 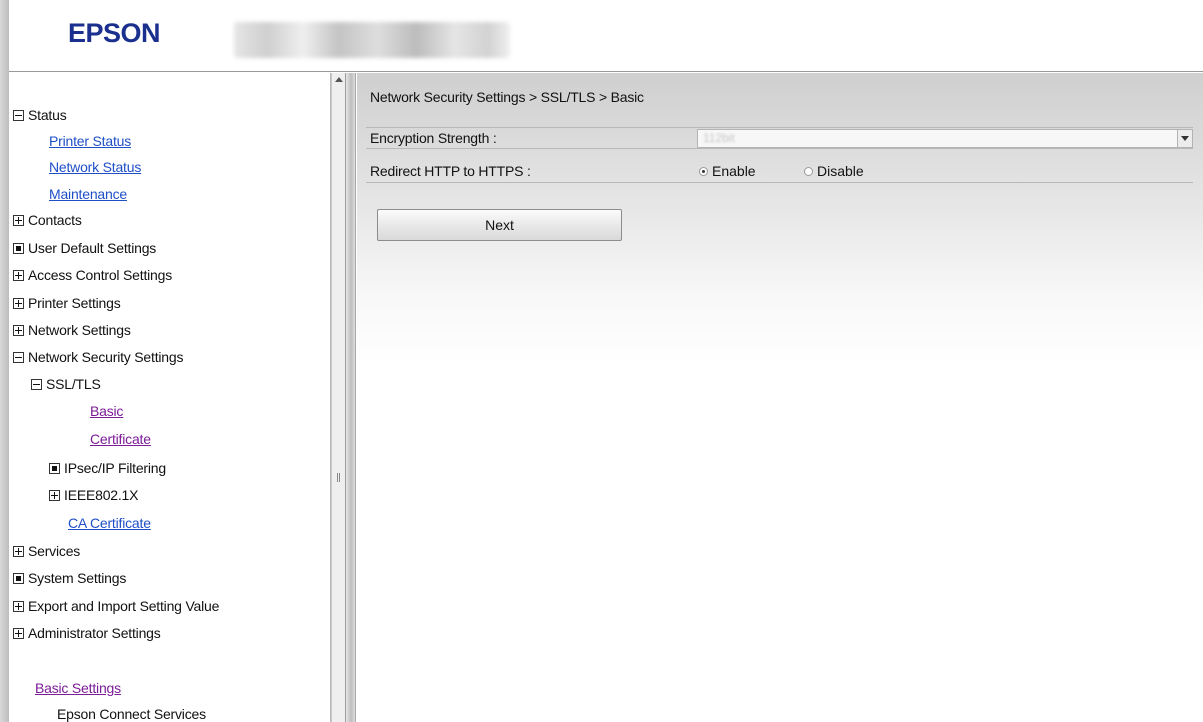 I want to click on nav-basic: Basic, so click(x=106, y=411).